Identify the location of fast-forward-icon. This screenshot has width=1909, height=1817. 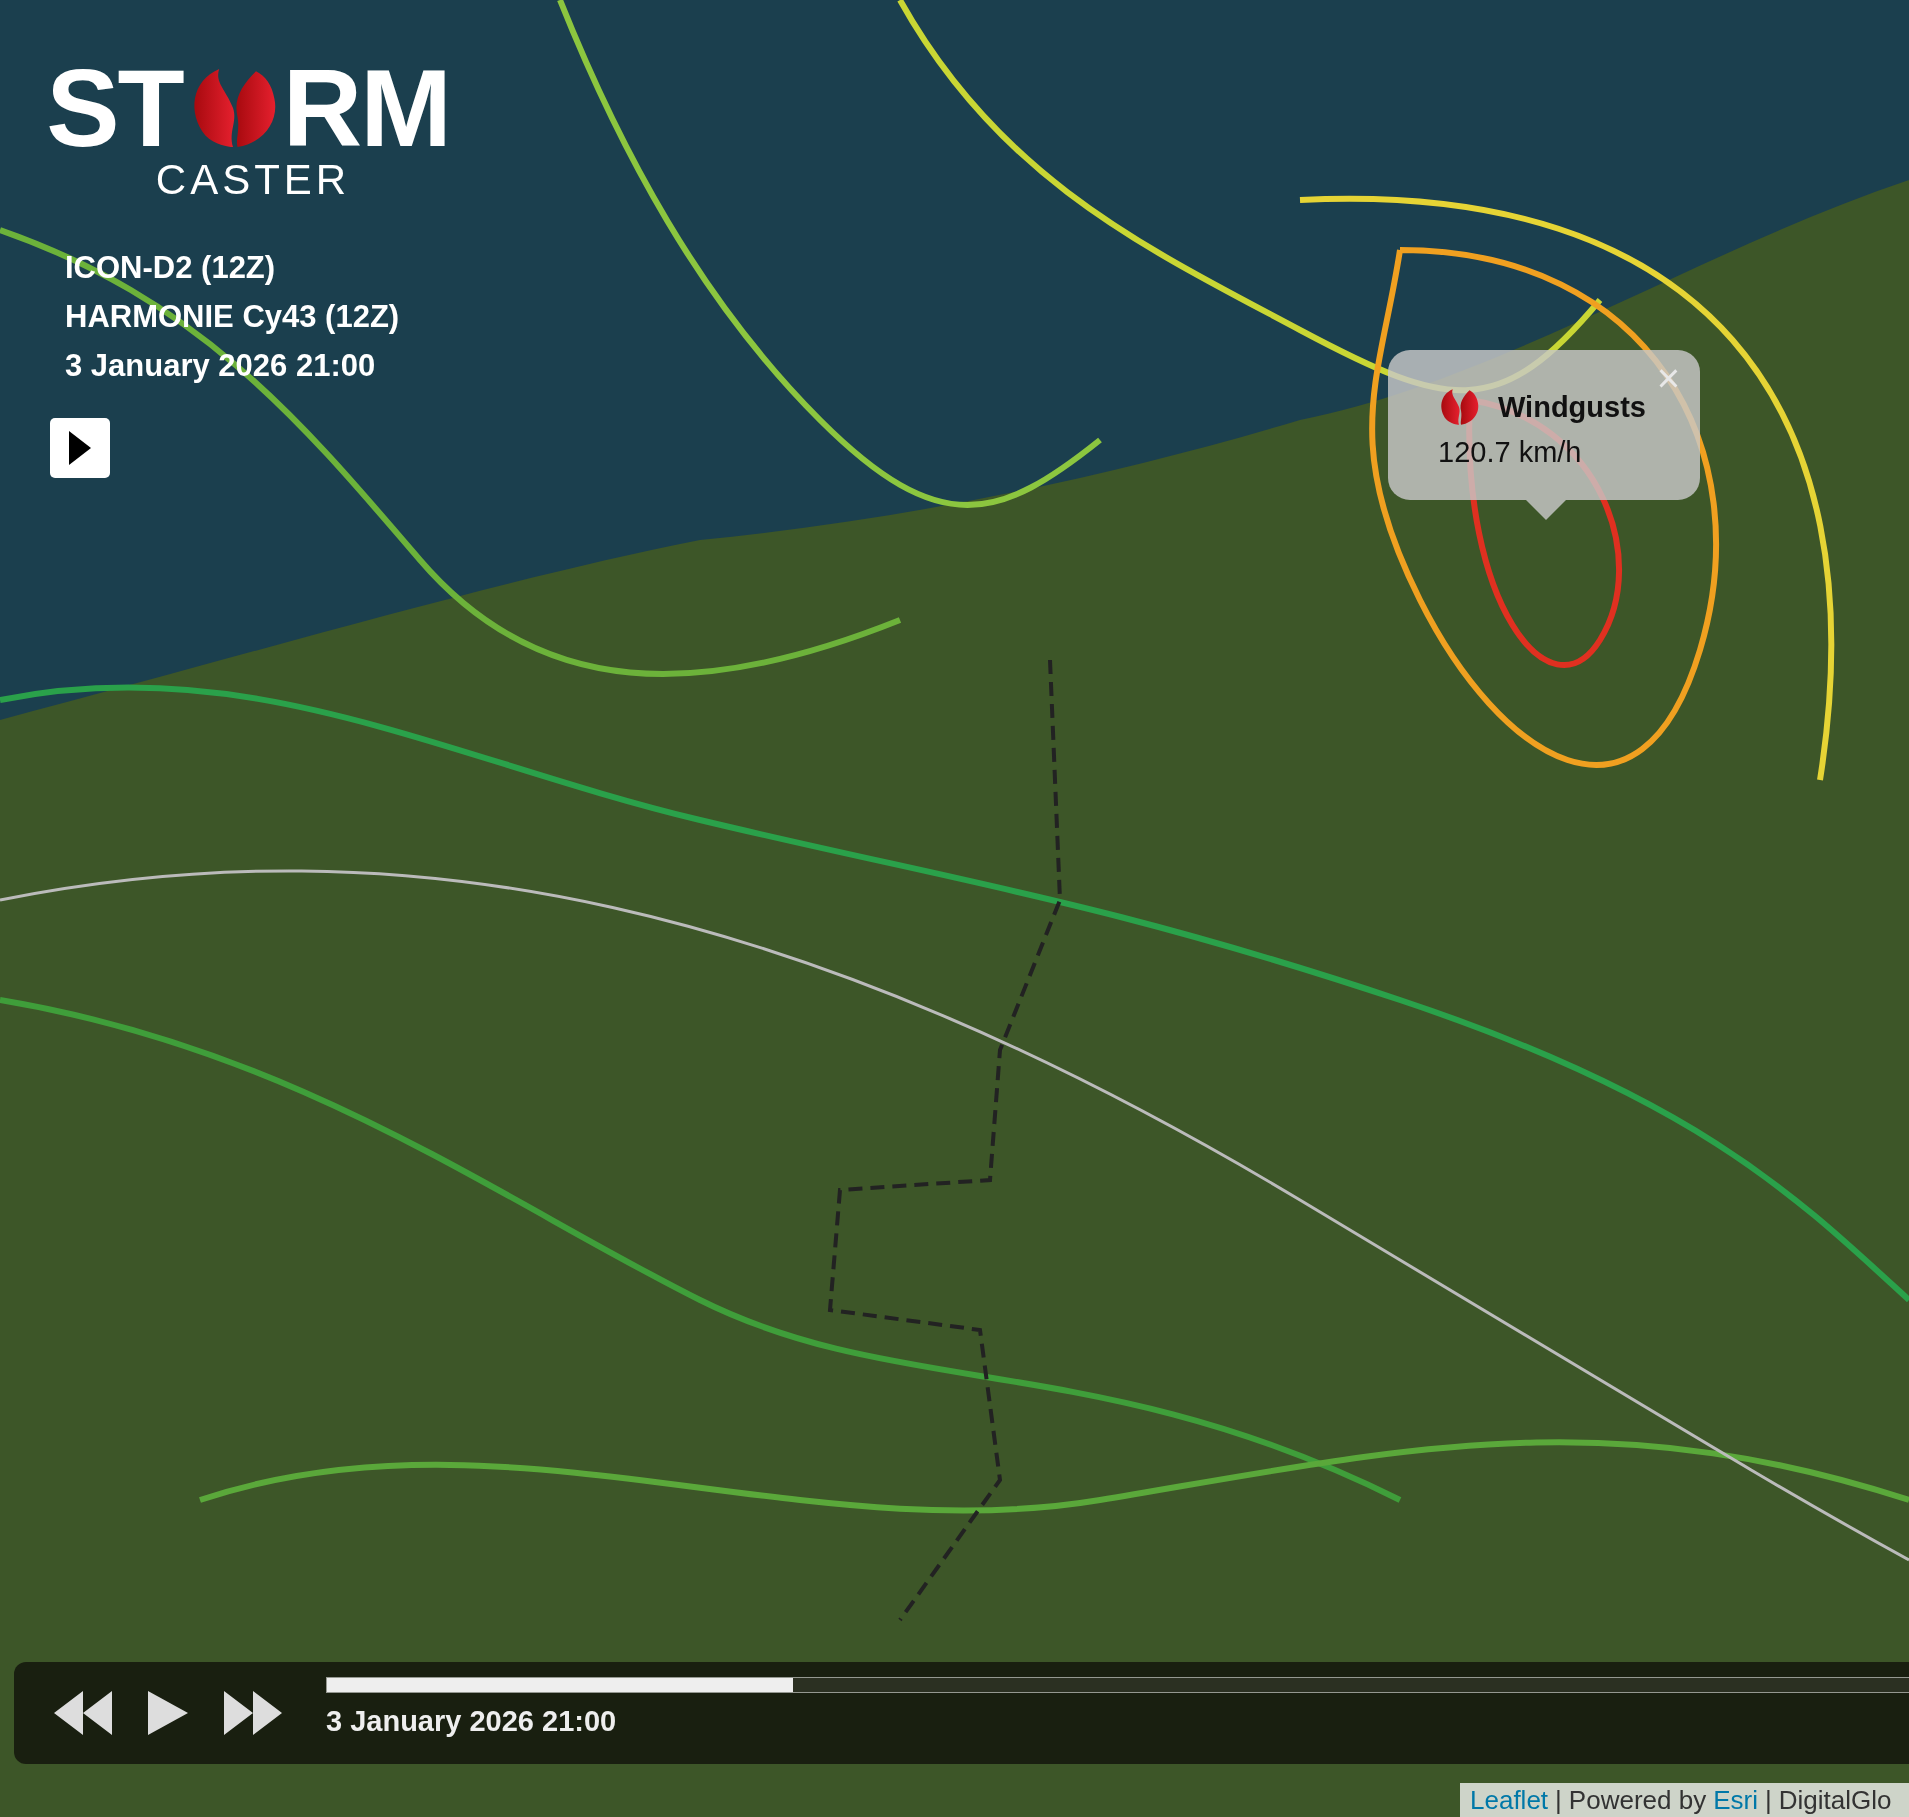
(253, 1713).